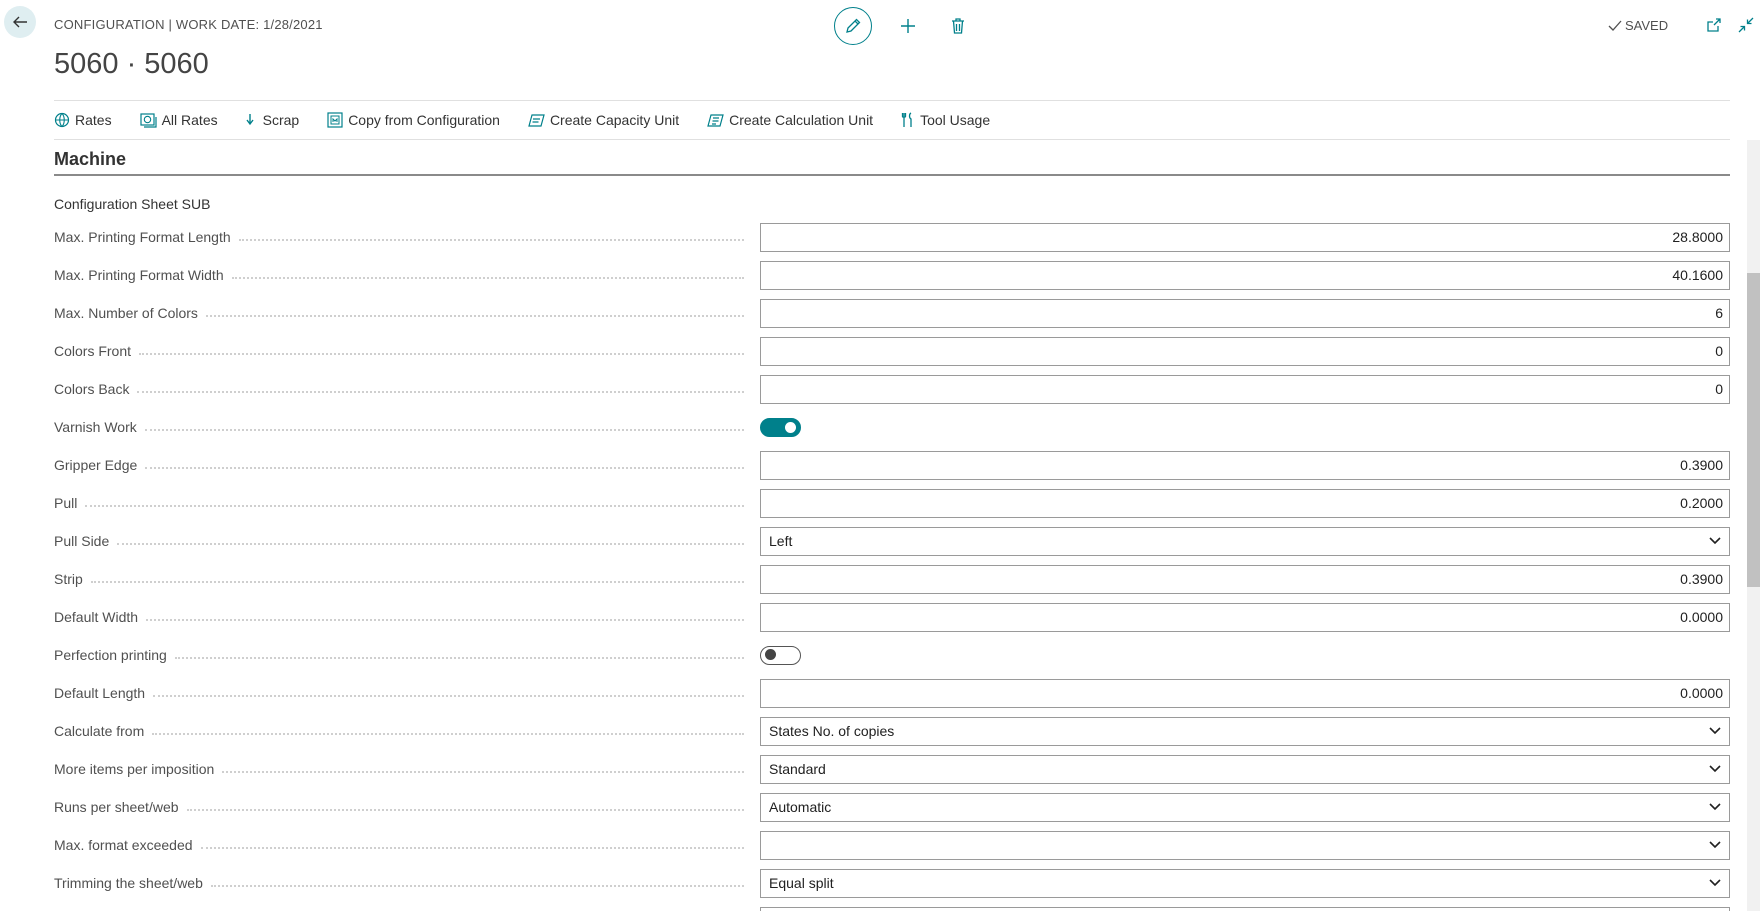 The height and width of the screenshot is (911, 1764). Describe the element at coordinates (1245, 275) in the screenshot. I see `max-printing-format-width-input: 40.1600` at that location.